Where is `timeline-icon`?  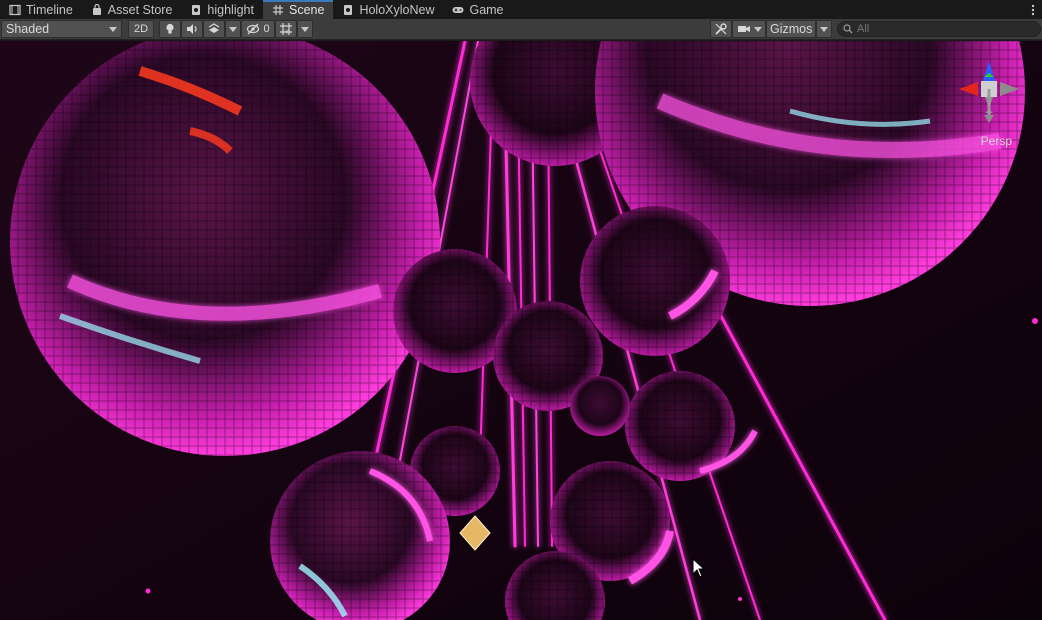 timeline-icon is located at coordinates (15, 10).